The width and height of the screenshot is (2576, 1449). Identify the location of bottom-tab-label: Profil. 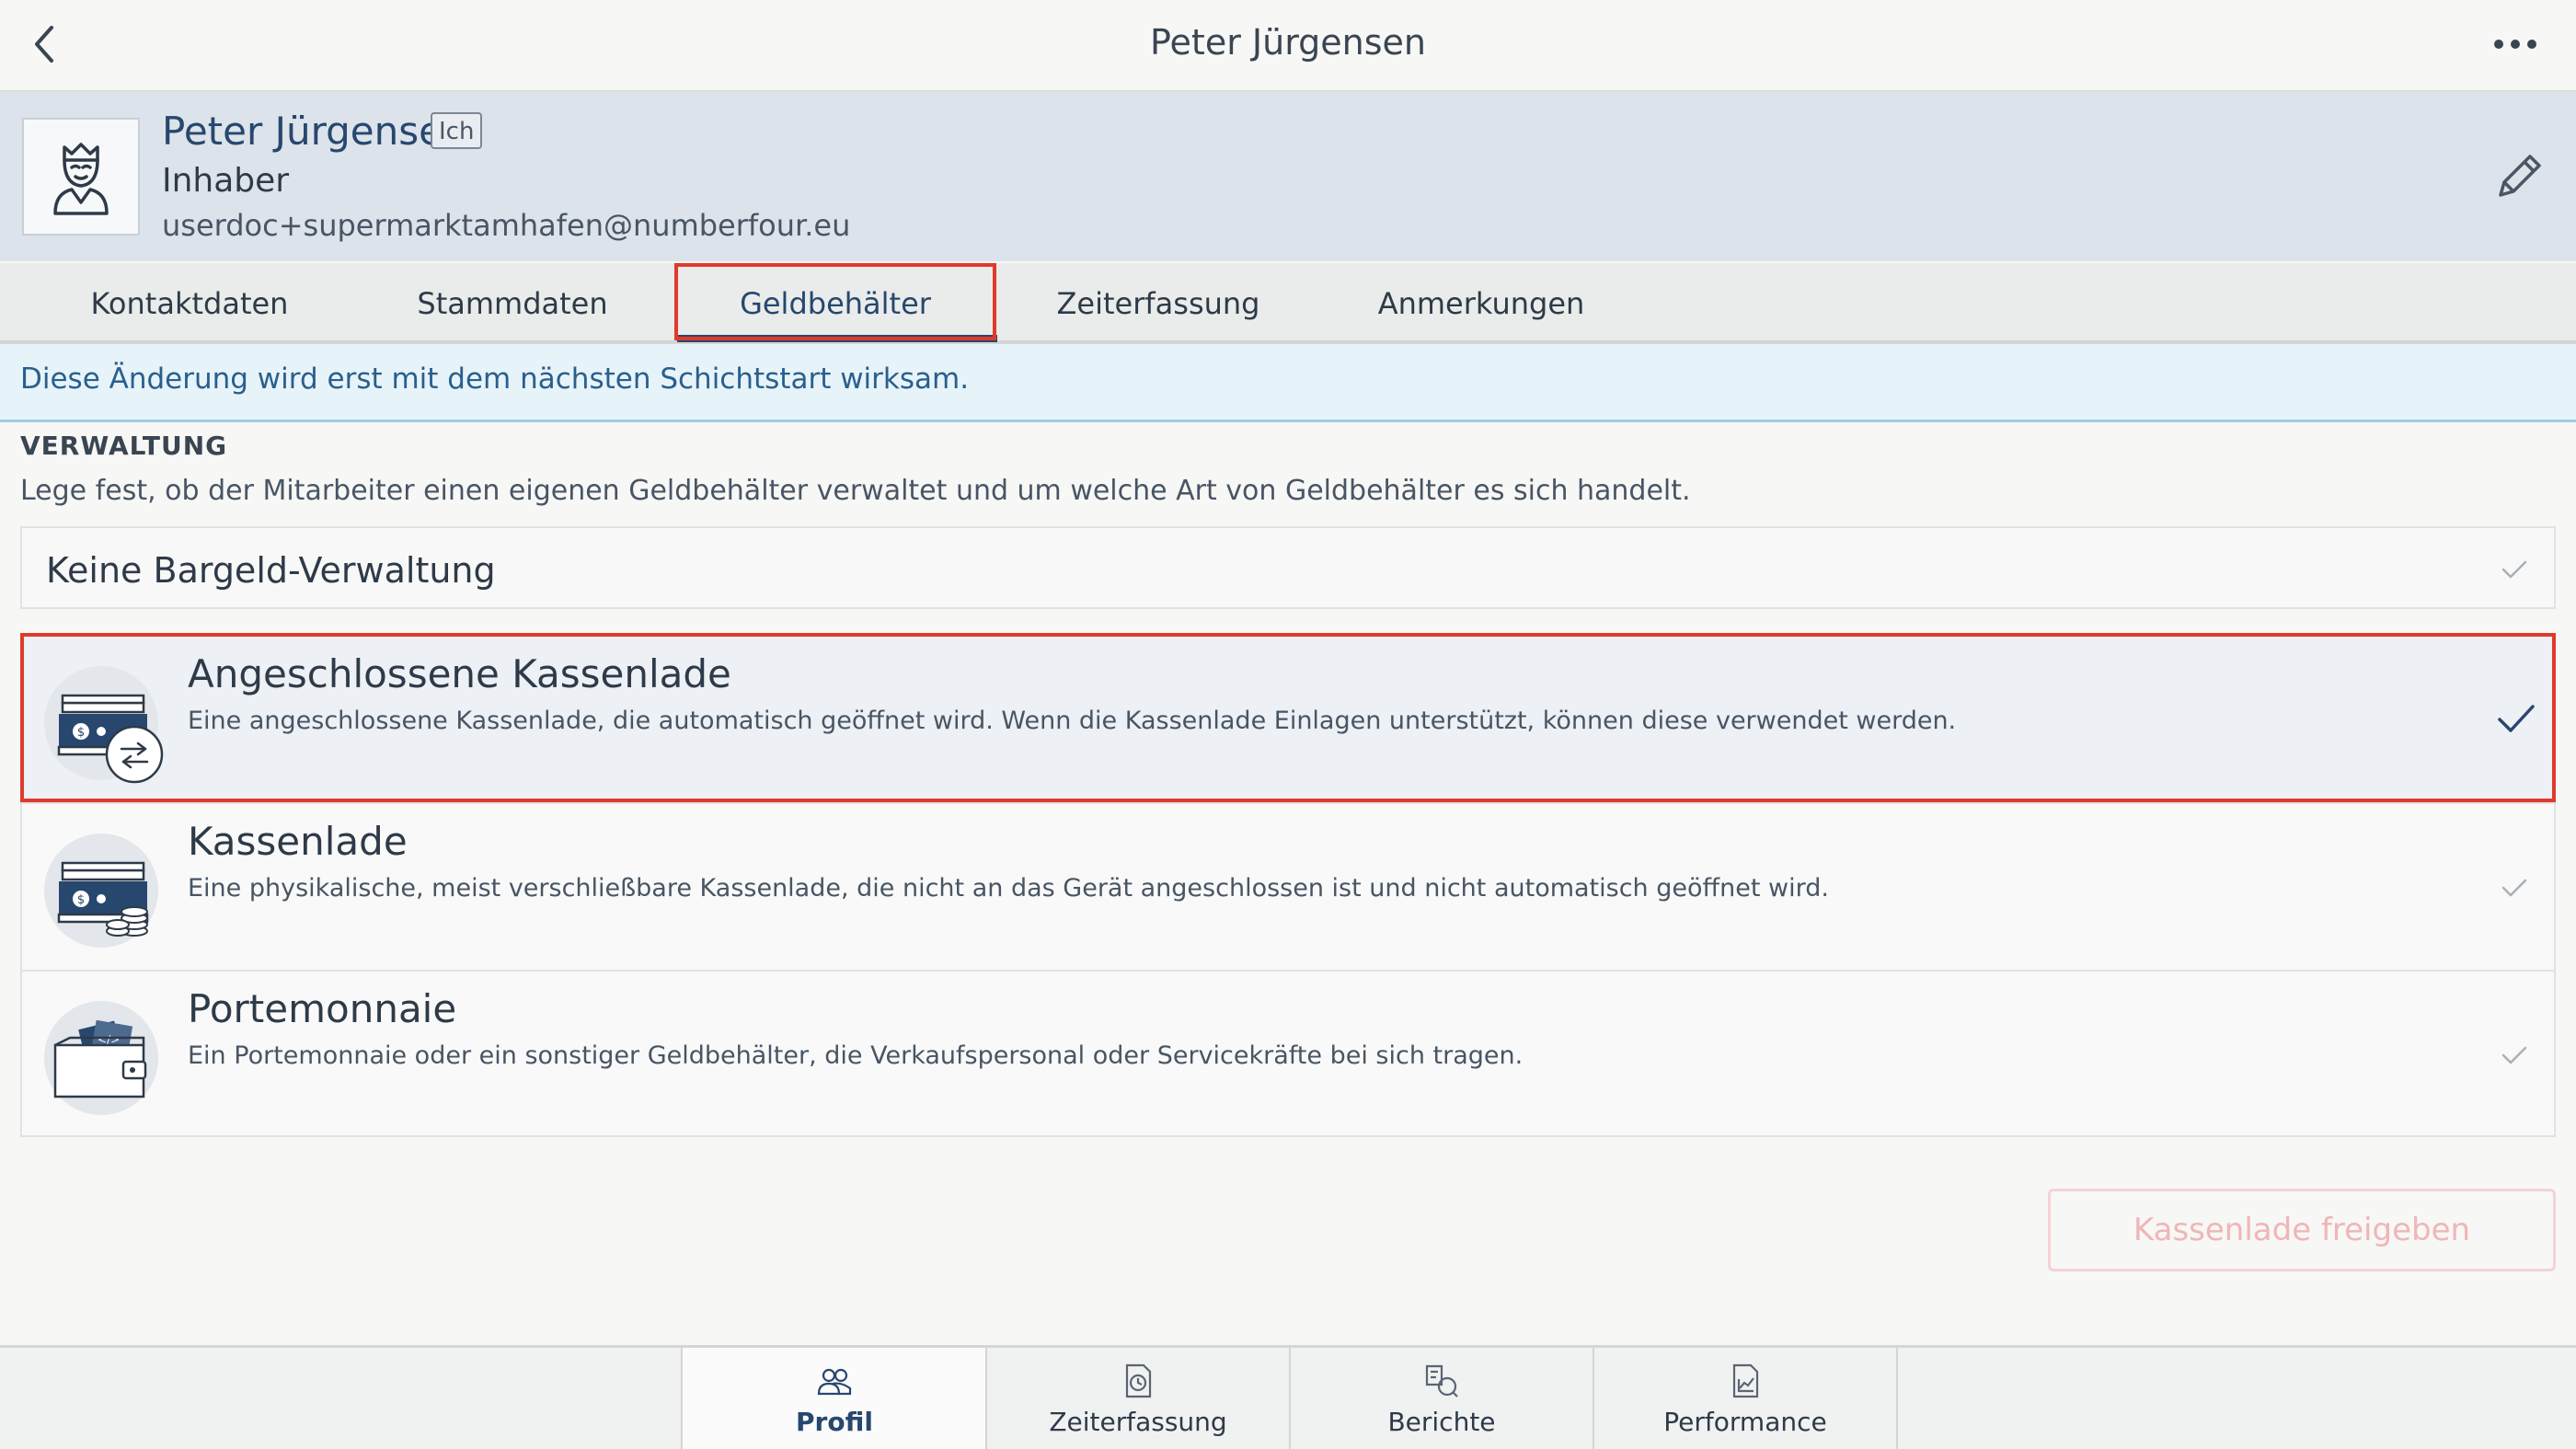
(834, 1422).